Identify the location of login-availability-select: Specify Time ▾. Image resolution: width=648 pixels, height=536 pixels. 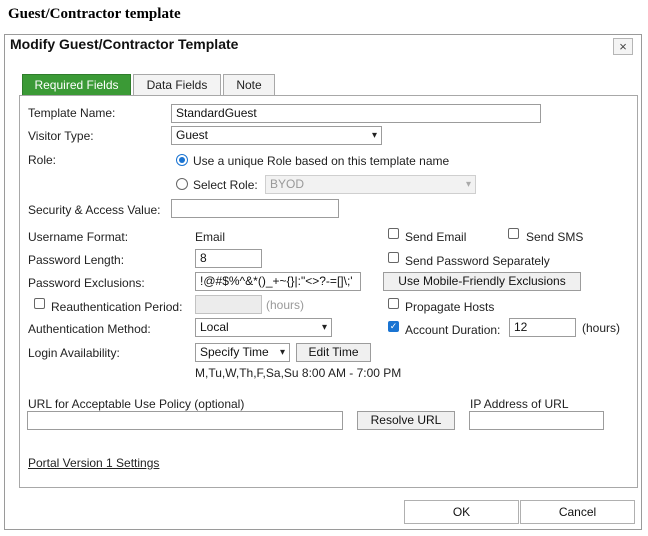
(242, 352).